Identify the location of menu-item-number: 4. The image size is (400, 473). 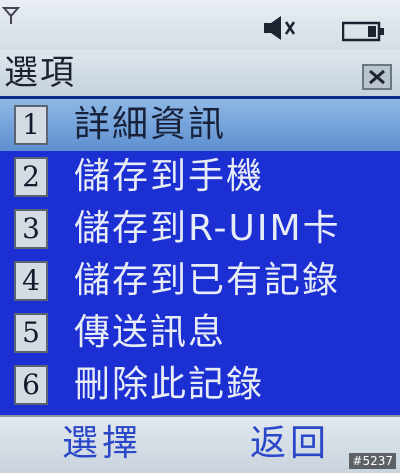
(31, 281).